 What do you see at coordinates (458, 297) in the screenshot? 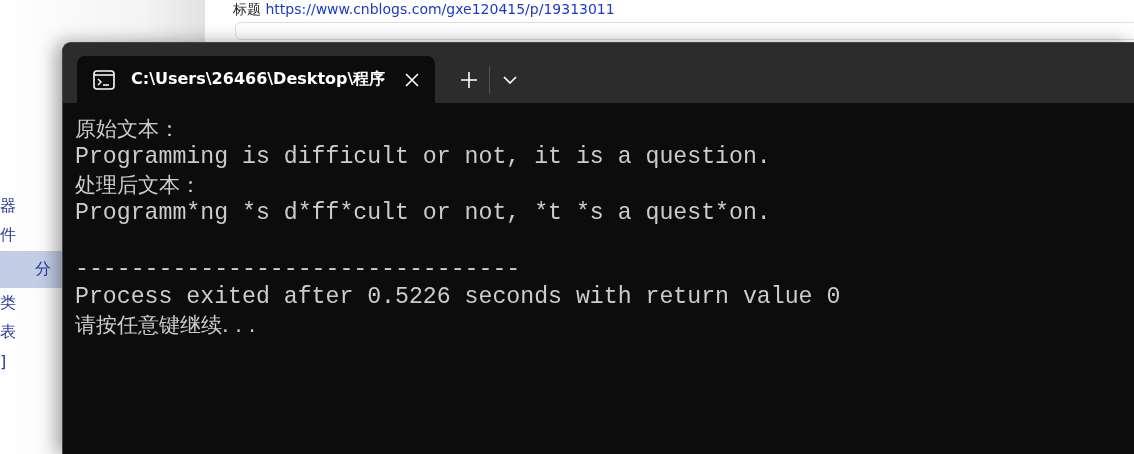
I see `output-line: Process exited after 0.5226 seconds with return value 0` at bounding box center [458, 297].